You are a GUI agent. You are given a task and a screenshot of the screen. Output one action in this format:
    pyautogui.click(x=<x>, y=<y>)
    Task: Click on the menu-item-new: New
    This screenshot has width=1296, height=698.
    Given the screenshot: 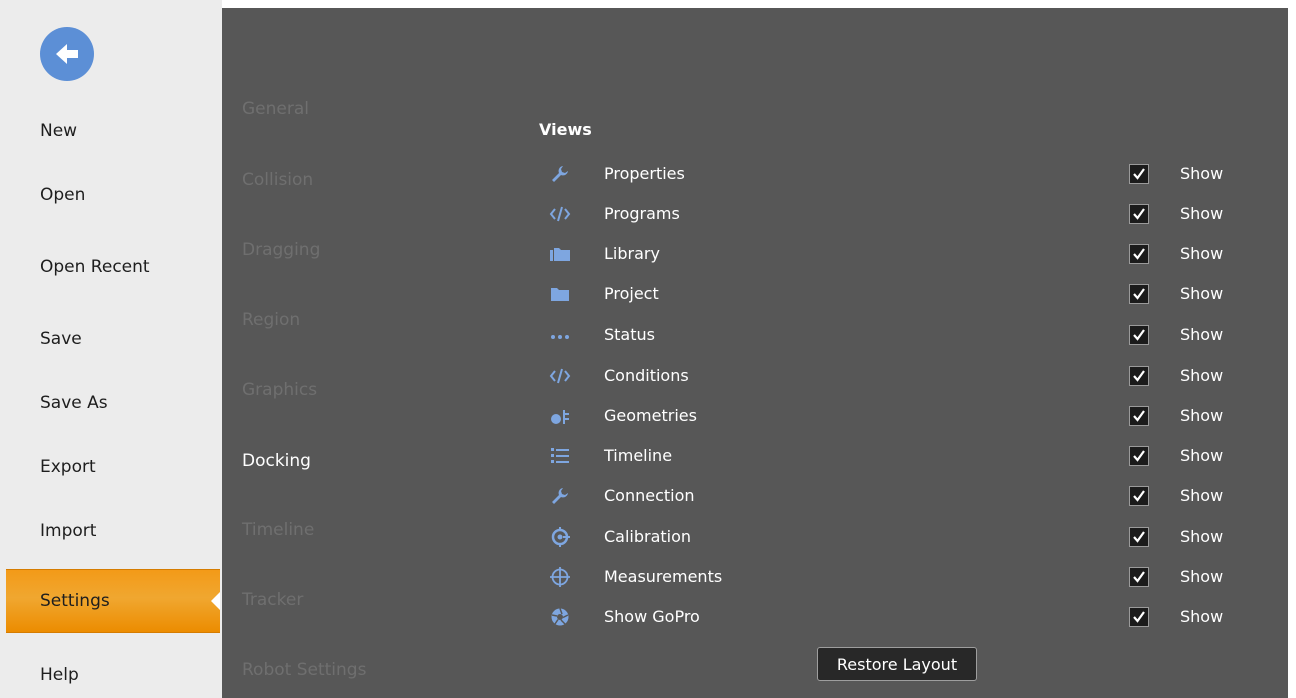 What is the action you would take?
    pyautogui.click(x=107, y=131)
    